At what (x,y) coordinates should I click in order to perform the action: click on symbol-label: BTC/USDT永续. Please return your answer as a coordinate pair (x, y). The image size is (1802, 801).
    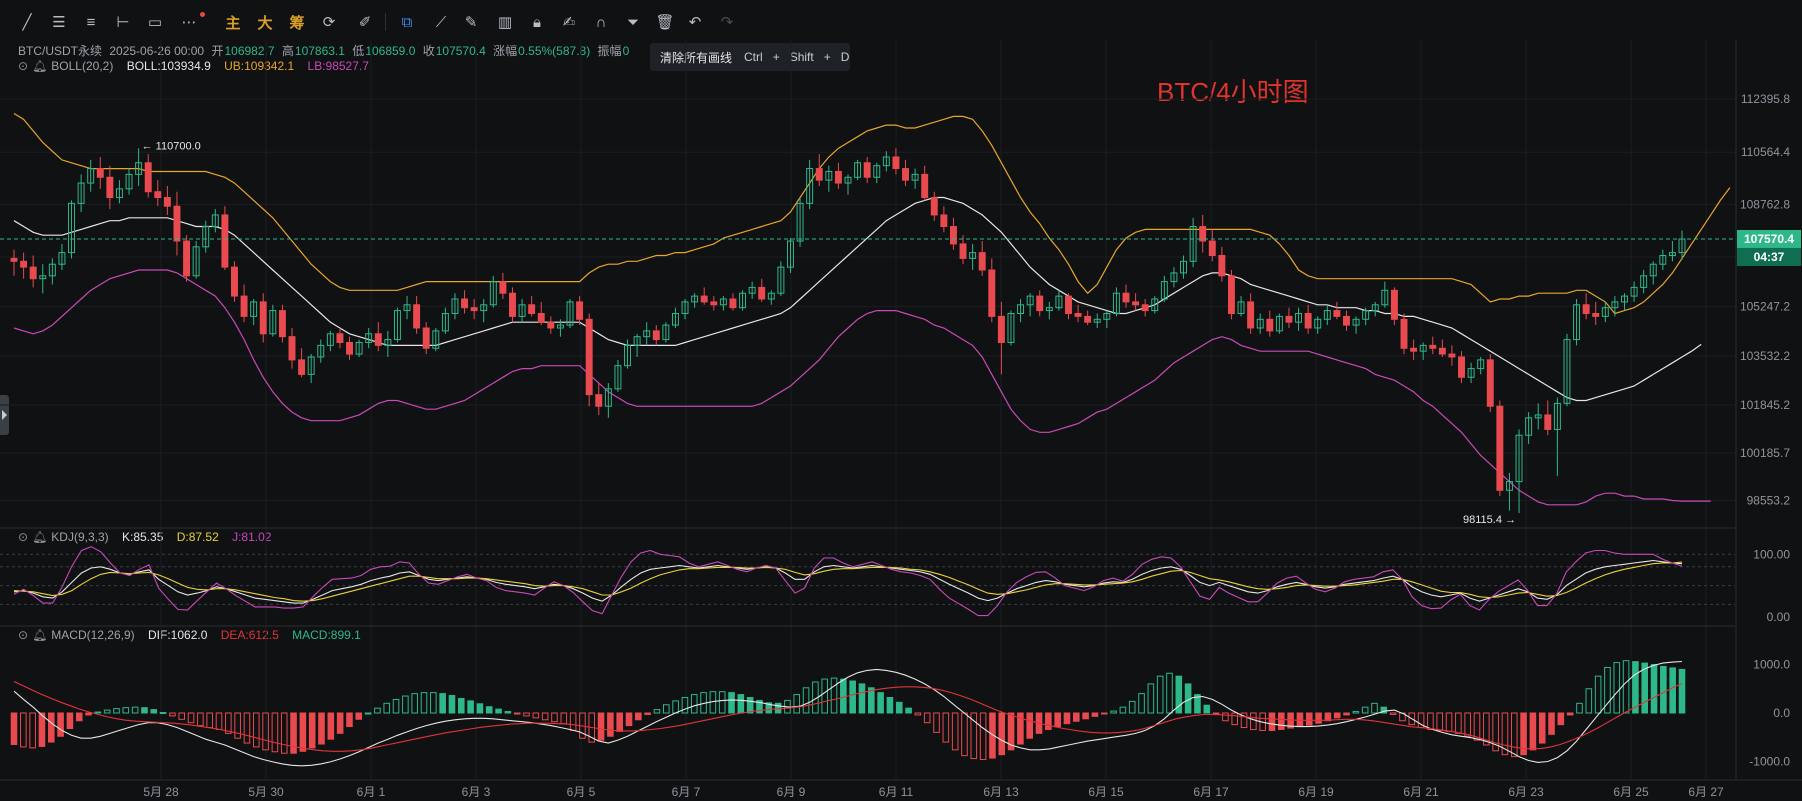
    Looking at the image, I should click on (60, 51).